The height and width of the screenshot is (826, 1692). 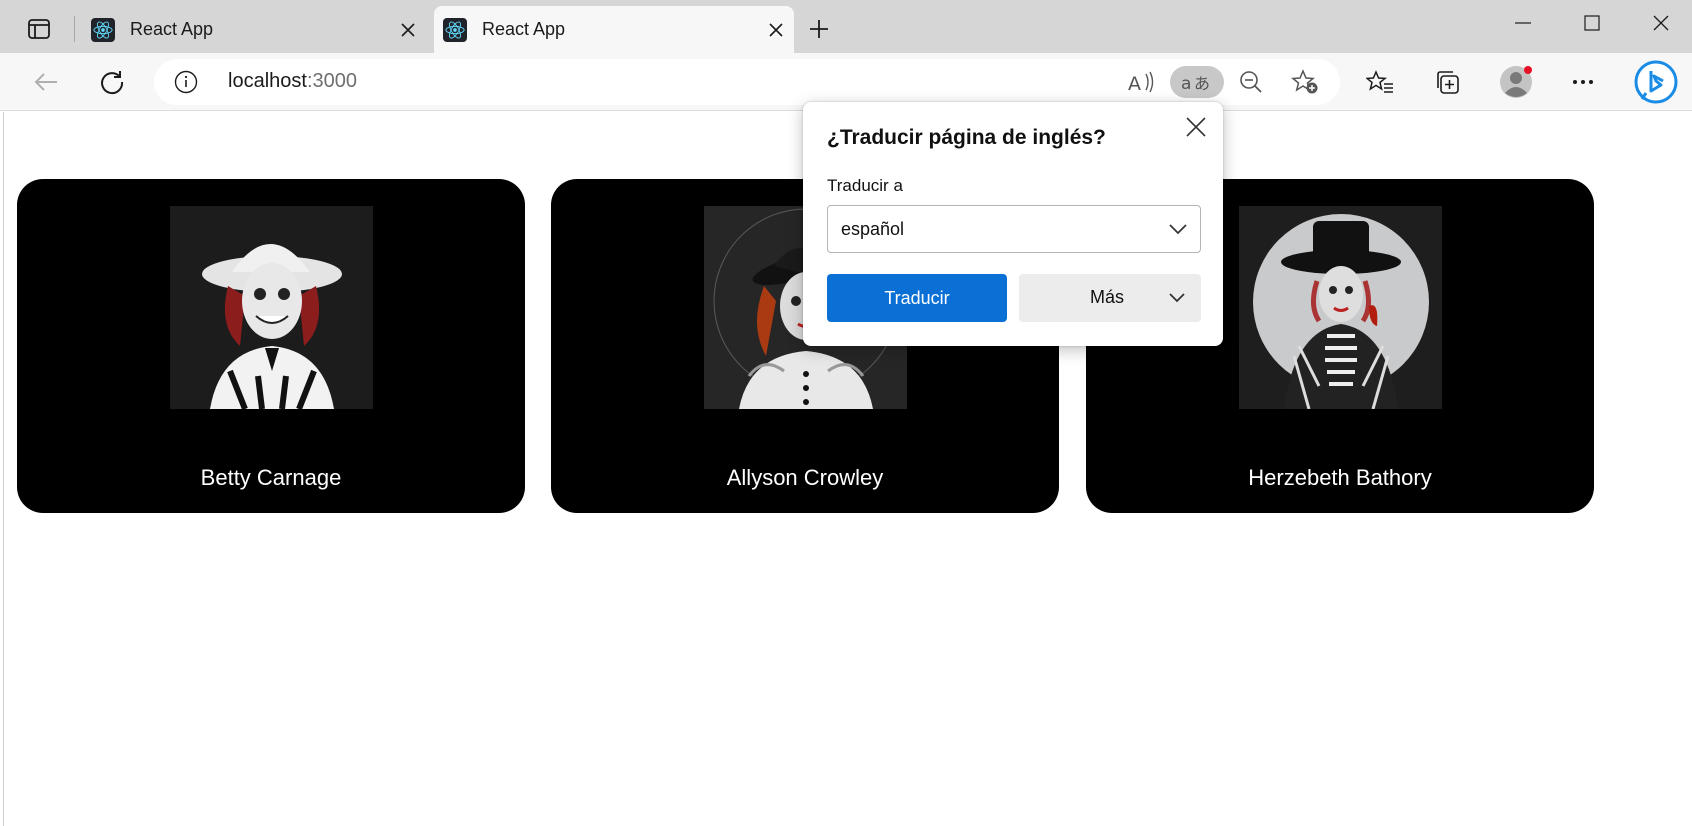 What do you see at coordinates (873, 229) in the screenshot?
I see `target-language-value: español` at bounding box center [873, 229].